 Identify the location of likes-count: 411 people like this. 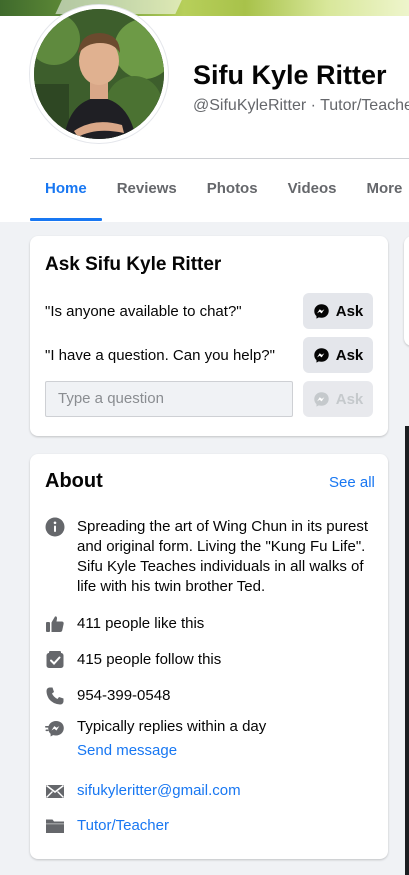
(141, 623).